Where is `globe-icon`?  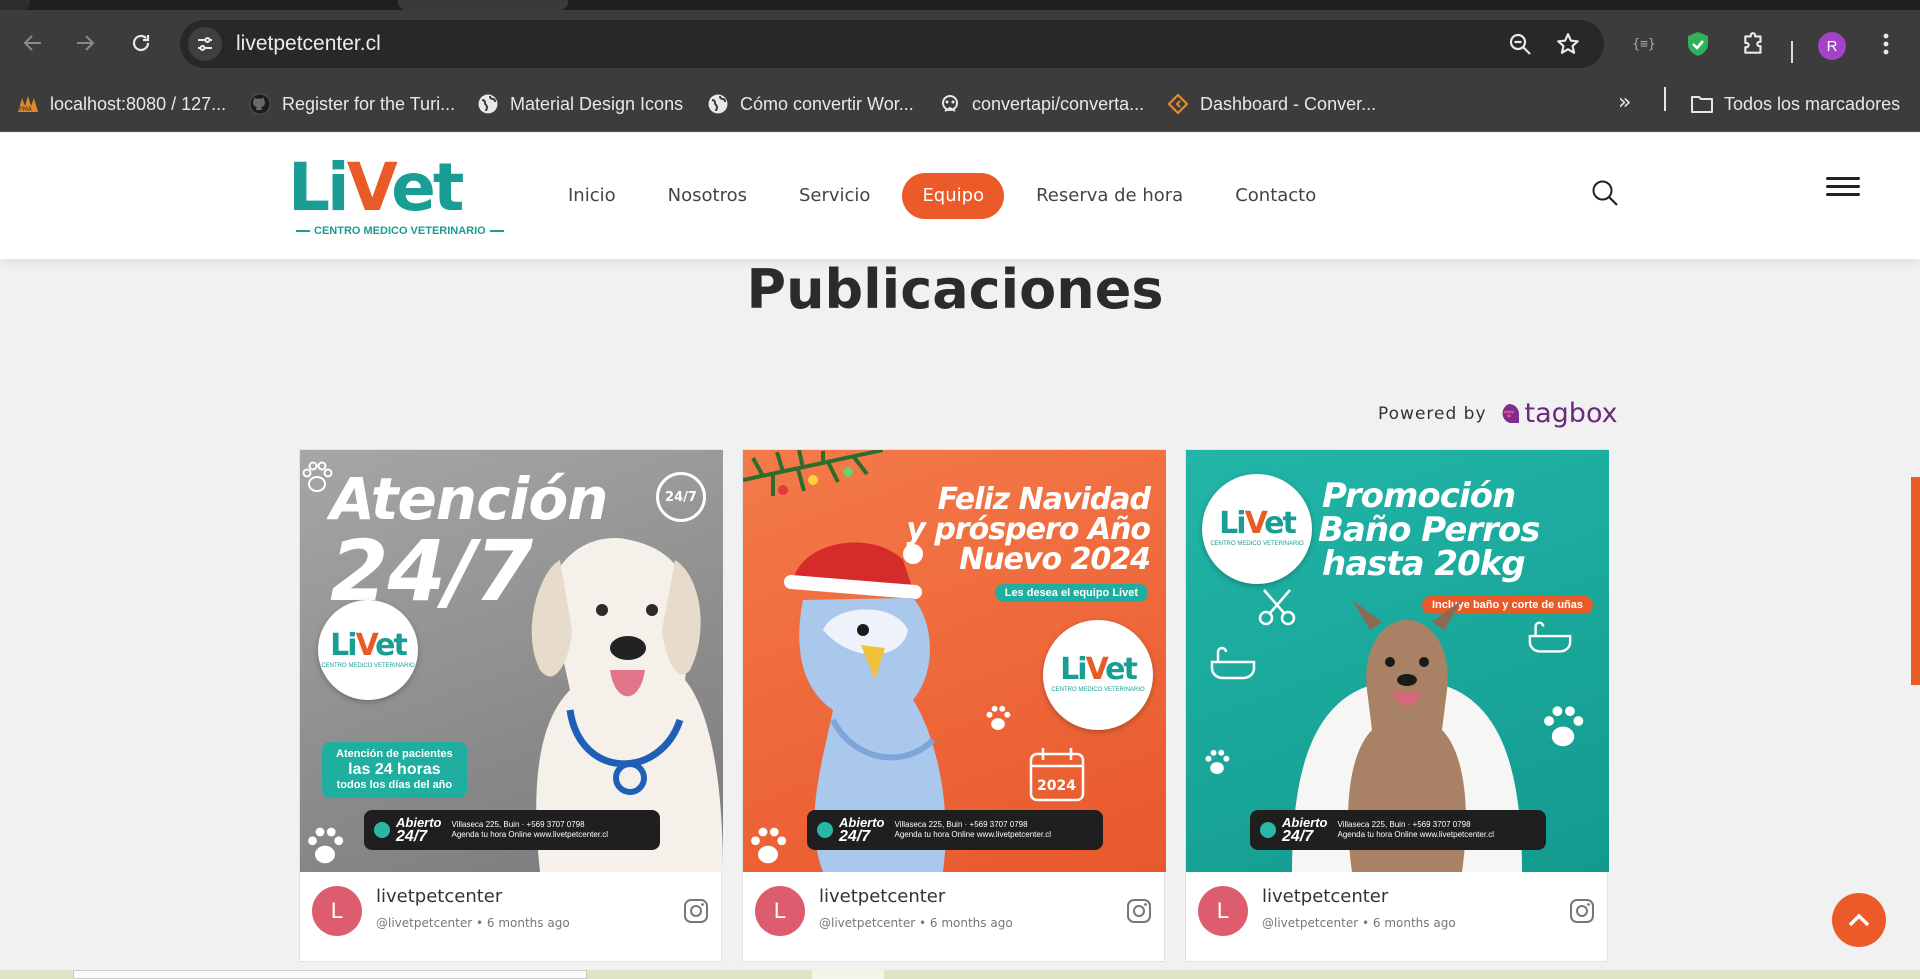 globe-icon is located at coordinates (718, 104).